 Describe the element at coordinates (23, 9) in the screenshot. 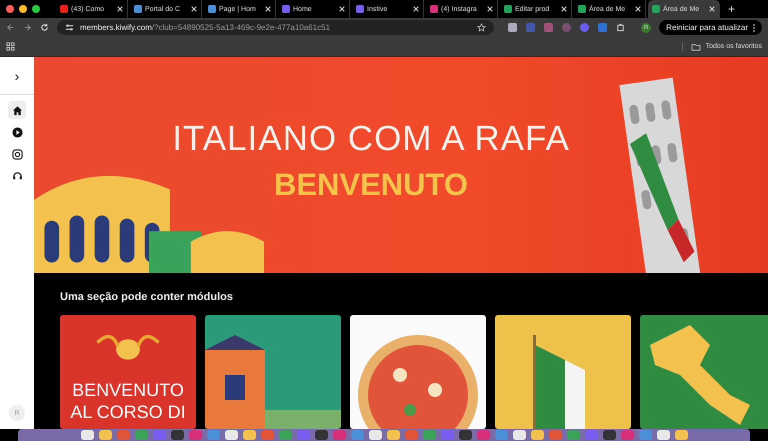

I see `window-controls-icon` at that location.